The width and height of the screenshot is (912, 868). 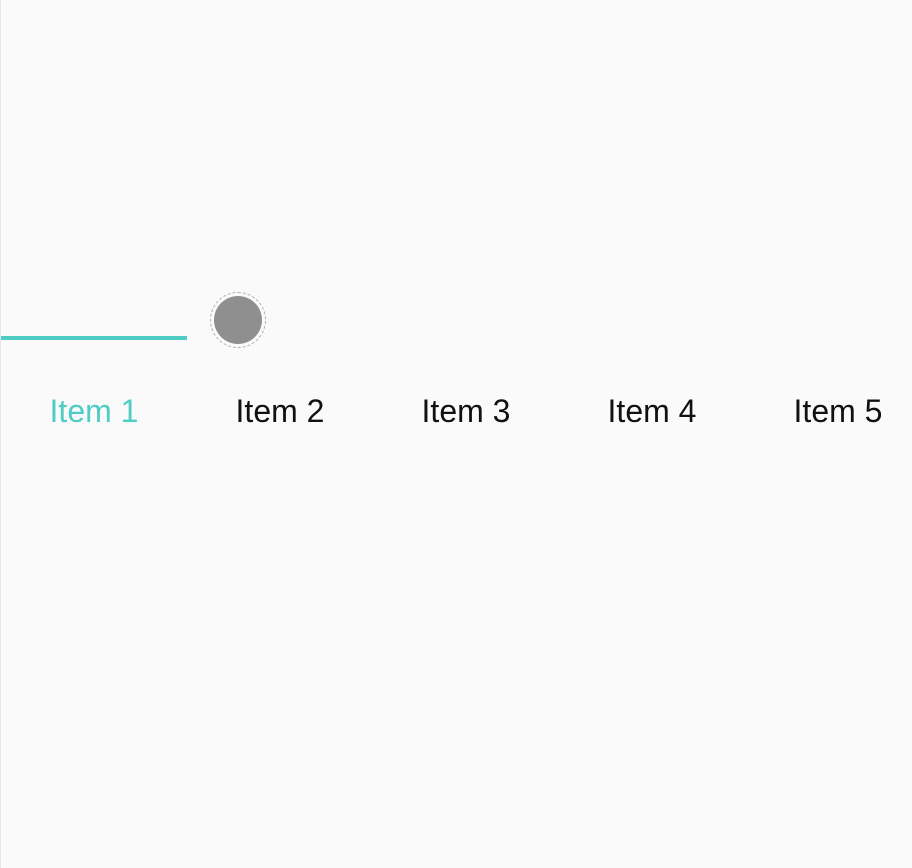 I want to click on tab-item-2: Item 2, so click(x=280, y=411).